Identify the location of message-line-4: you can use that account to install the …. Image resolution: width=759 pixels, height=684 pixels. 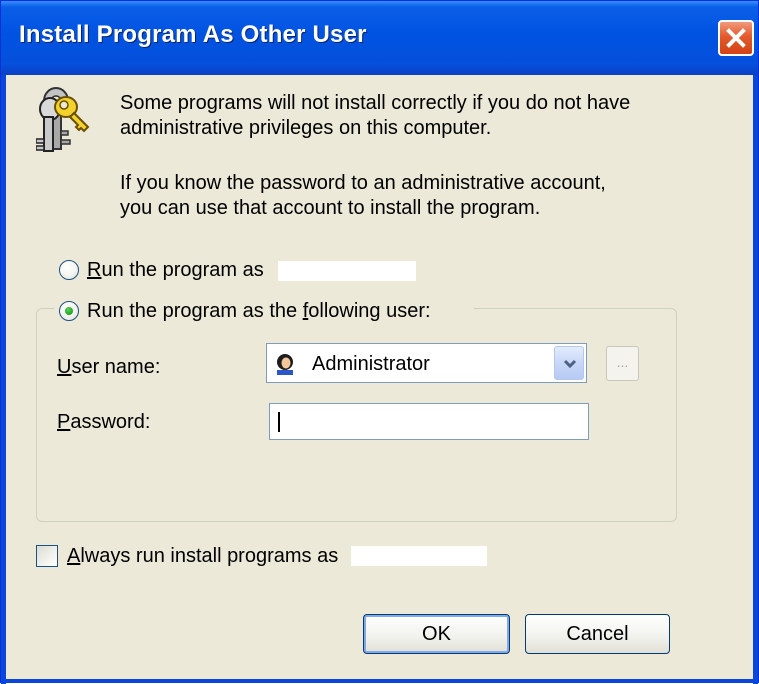
(330, 208).